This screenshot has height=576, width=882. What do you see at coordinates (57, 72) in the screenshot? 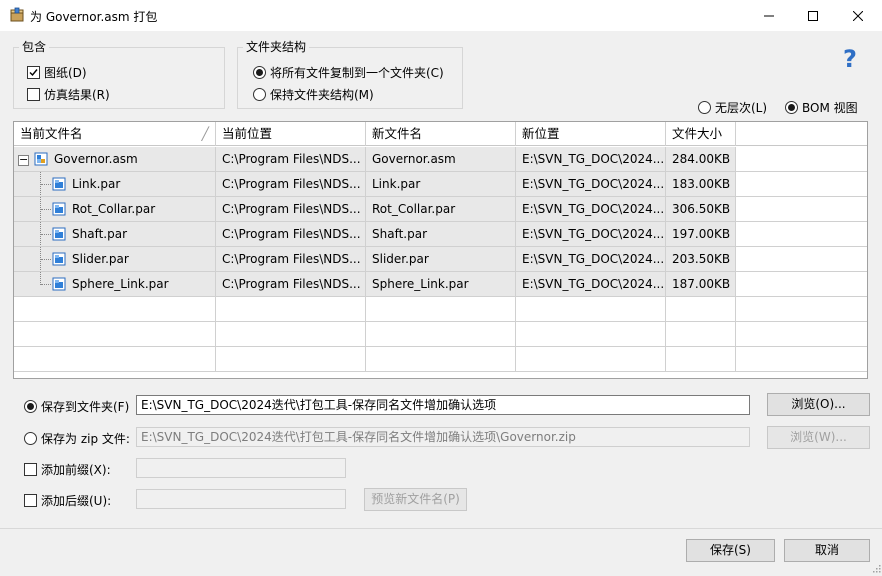
I see `drawings-checkbox: 图纸(D)` at bounding box center [57, 72].